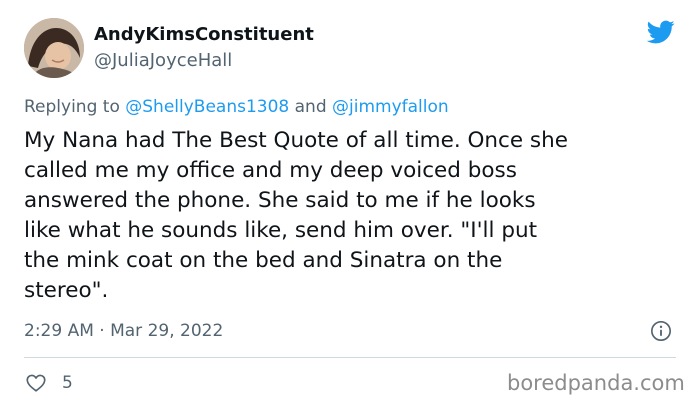  I want to click on info-icon, so click(661, 331).